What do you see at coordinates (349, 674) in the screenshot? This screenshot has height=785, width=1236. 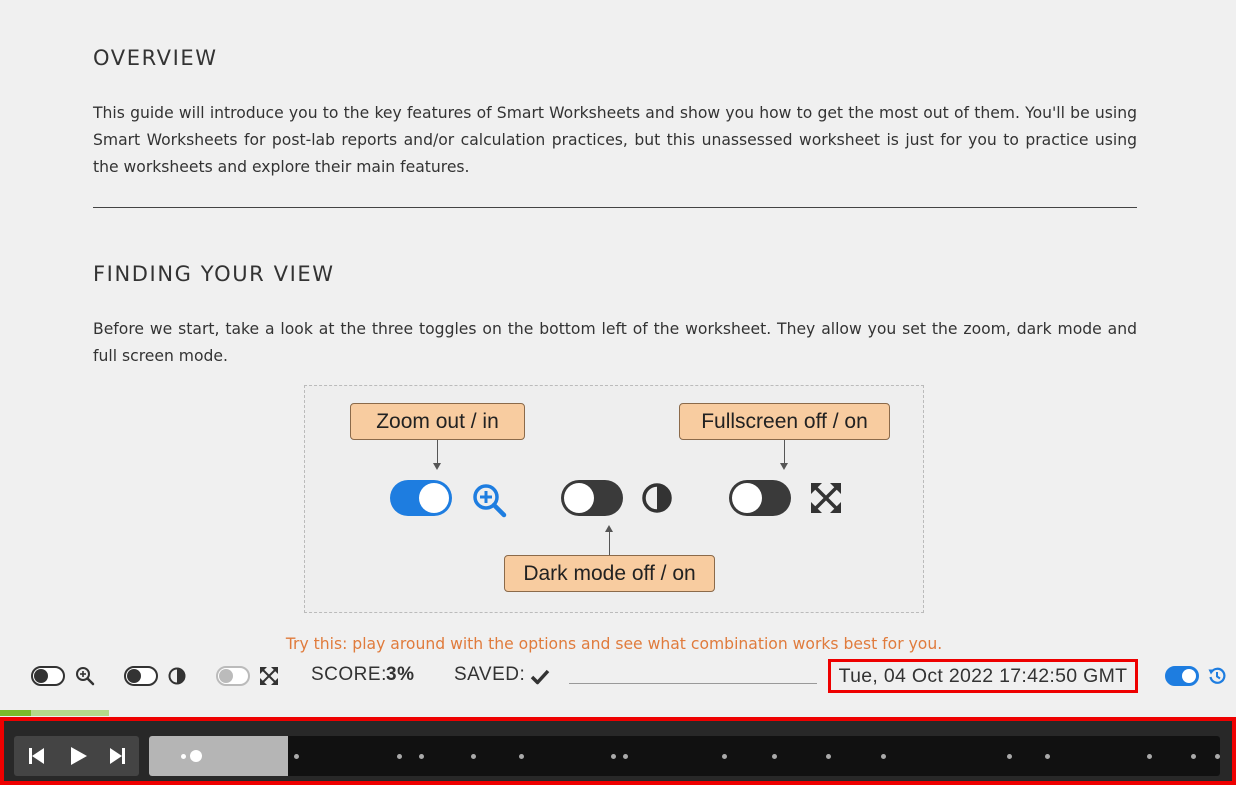 I see `score-label: SCORE:` at bounding box center [349, 674].